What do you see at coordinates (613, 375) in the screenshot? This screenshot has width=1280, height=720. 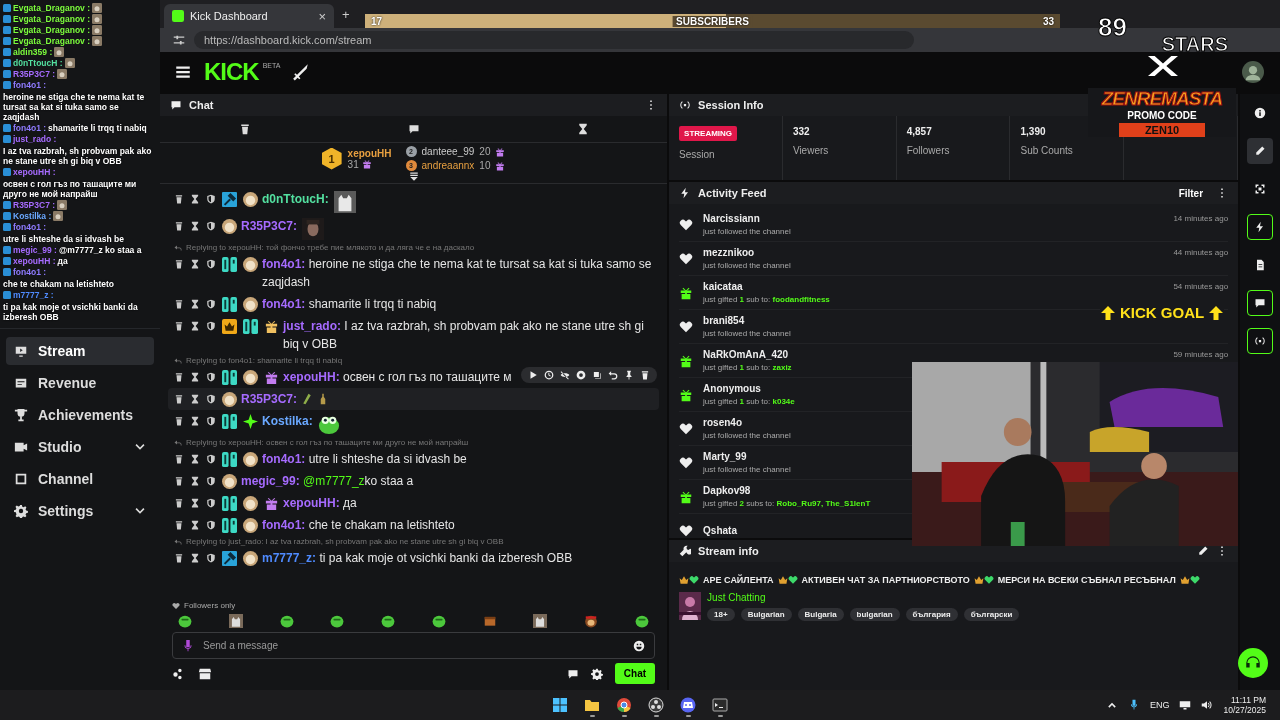 I see `undo-icon` at bounding box center [613, 375].